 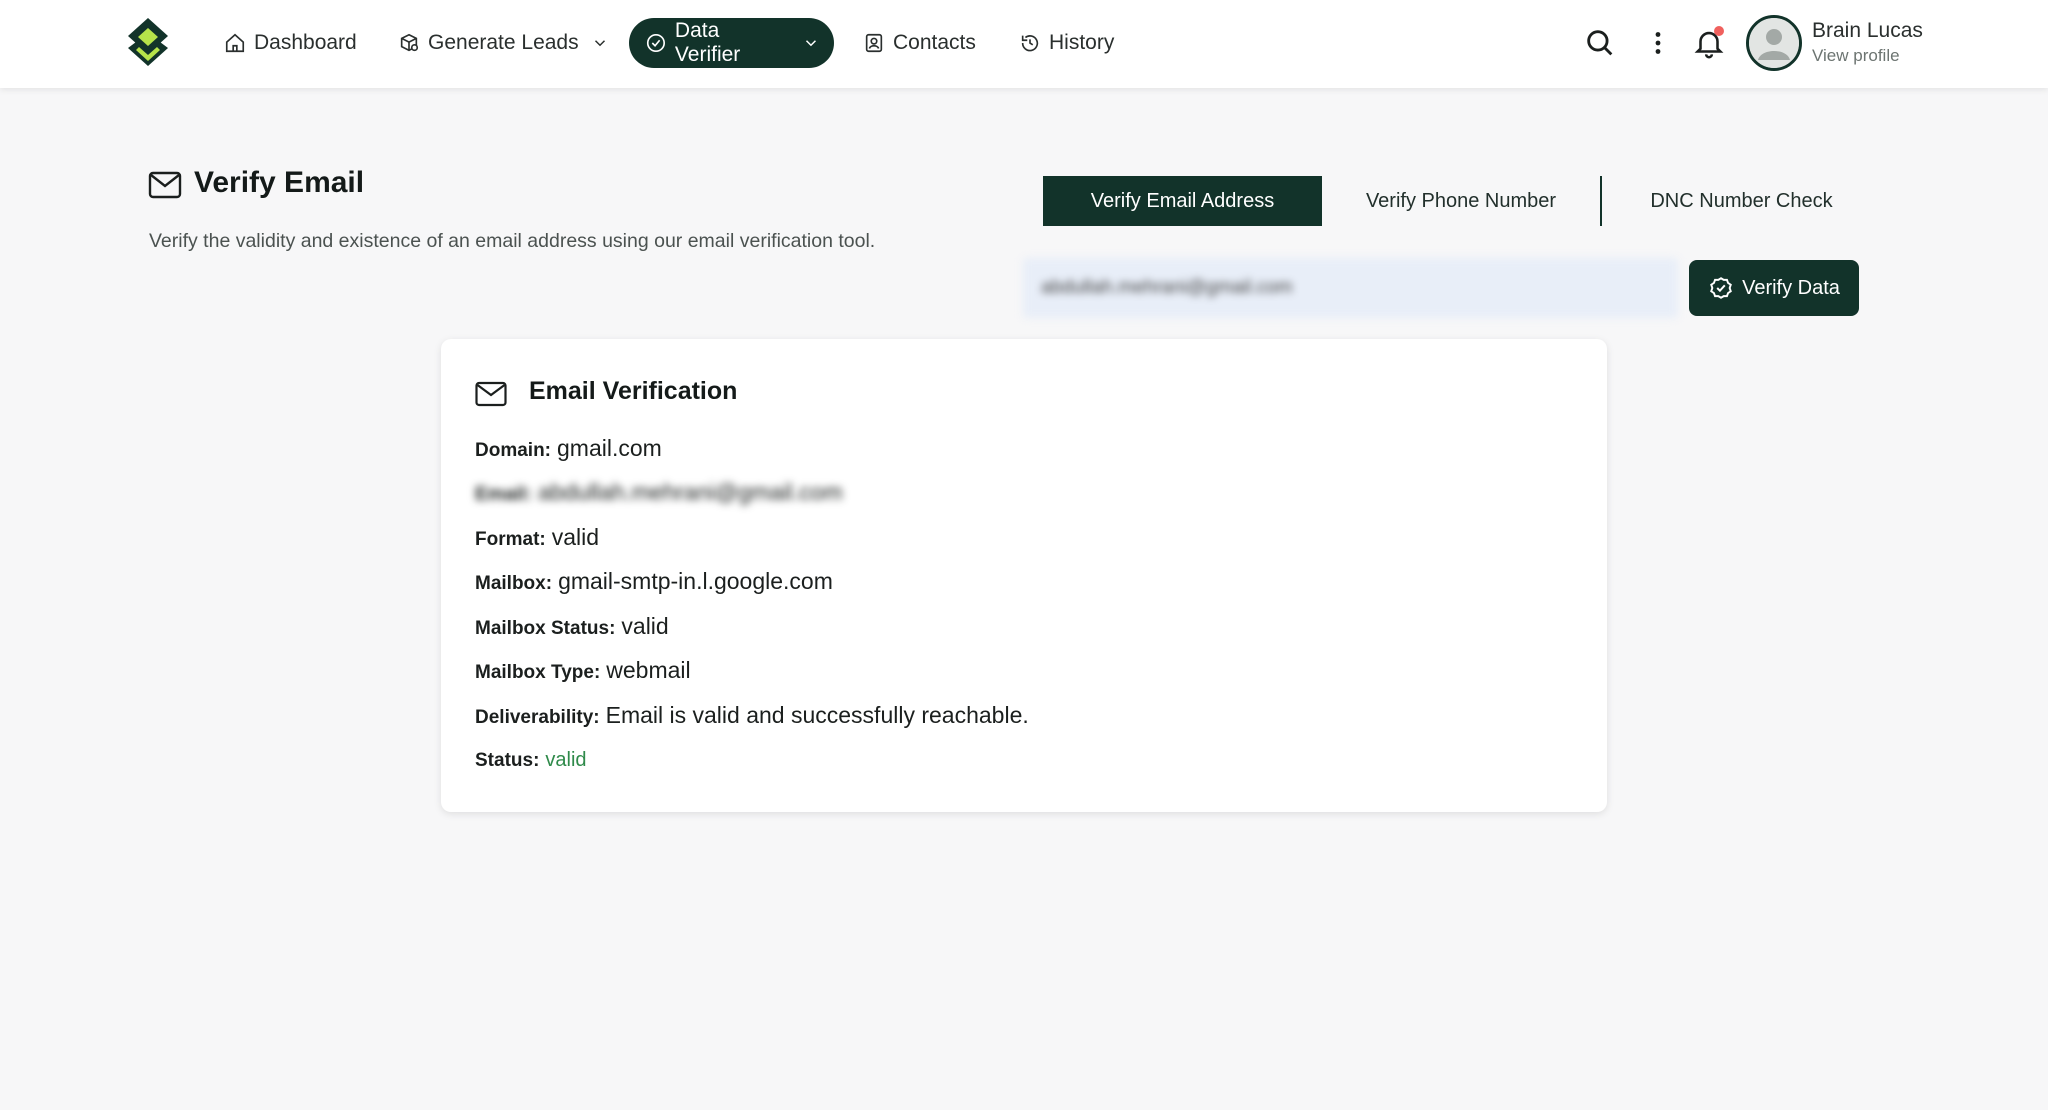 I want to click on result-label: Mailbox:, so click(x=514, y=583).